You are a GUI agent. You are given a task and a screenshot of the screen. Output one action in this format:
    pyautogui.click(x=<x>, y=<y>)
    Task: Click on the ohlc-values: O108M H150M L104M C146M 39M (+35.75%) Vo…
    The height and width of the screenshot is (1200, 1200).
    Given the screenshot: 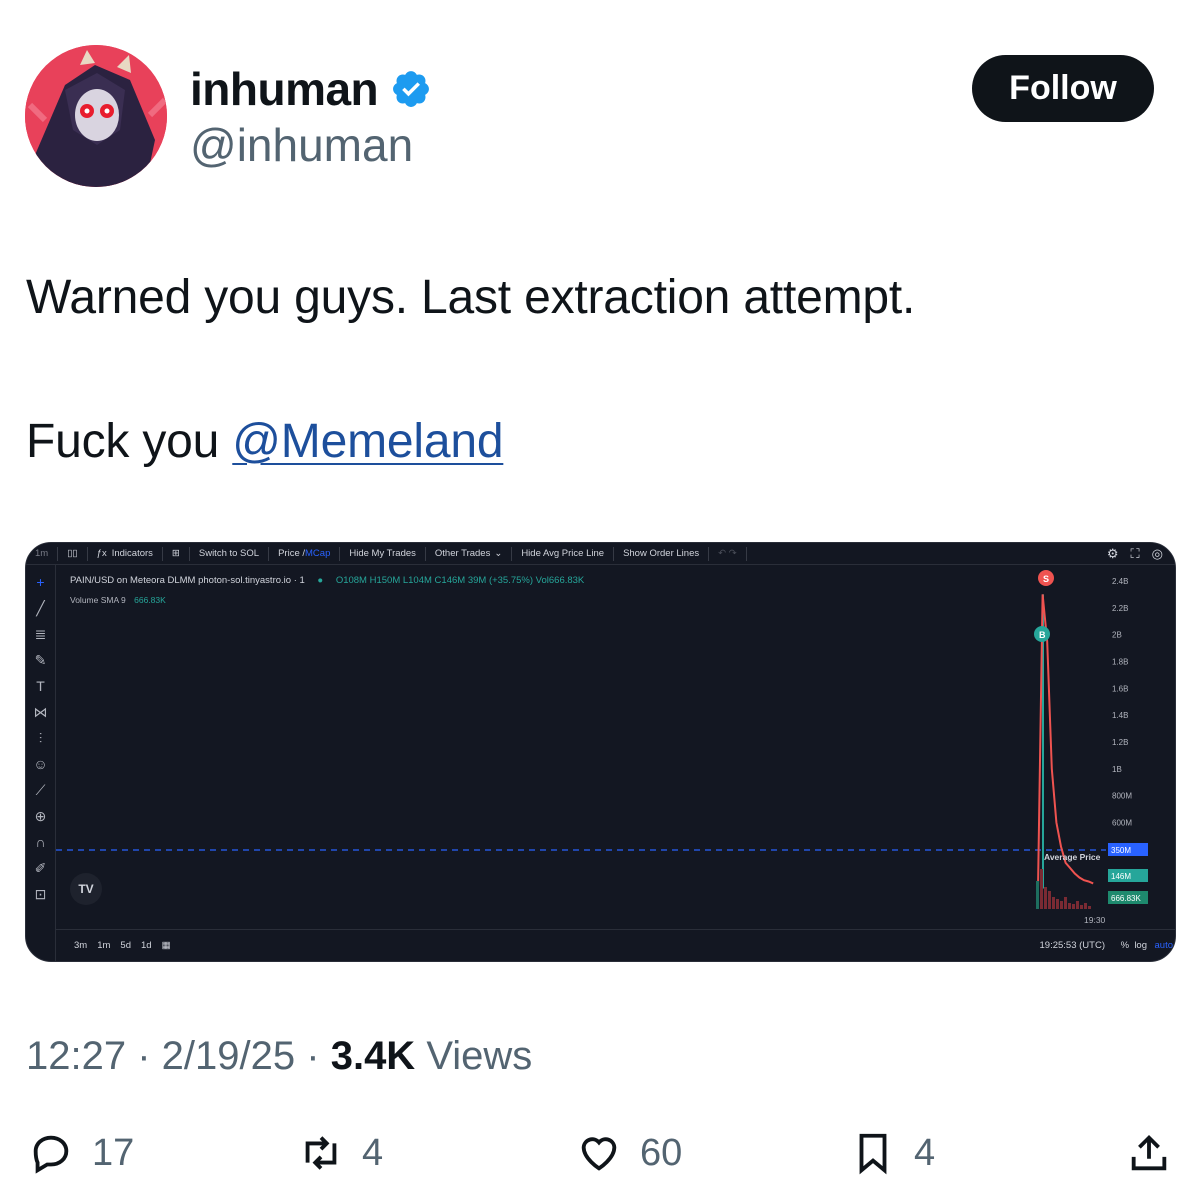 What is the action you would take?
    pyautogui.click(x=460, y=580)
    